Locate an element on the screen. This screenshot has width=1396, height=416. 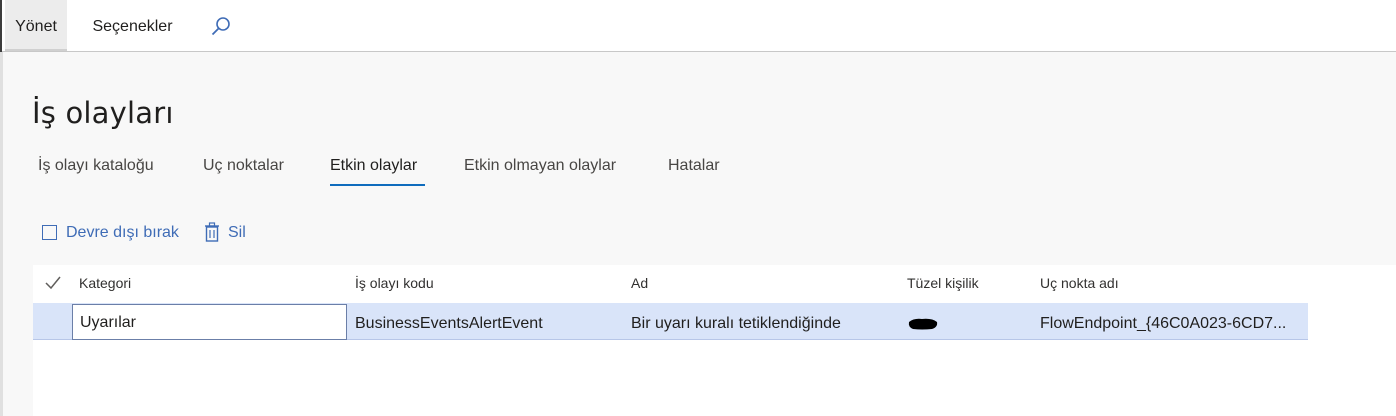
deactivate-button: Devre dışı bırak is located at coordinates (122, 233).